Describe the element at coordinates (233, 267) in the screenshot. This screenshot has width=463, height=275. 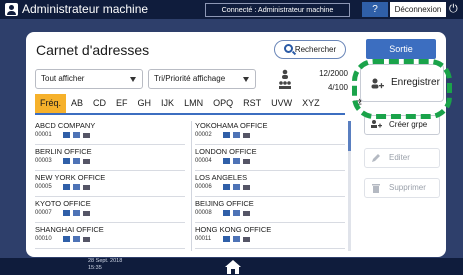
I see `home-icon` at that location.